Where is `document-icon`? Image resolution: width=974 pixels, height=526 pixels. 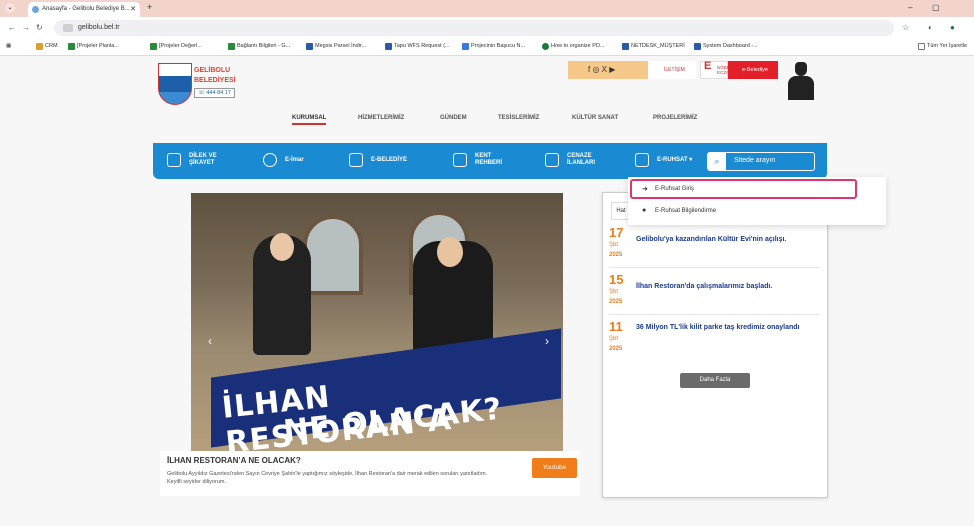 document-icon is located at coordinates (356, 160).